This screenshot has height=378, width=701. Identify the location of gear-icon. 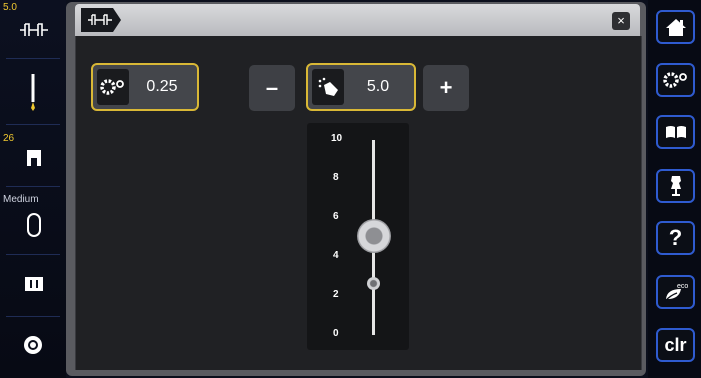
(113, 87).